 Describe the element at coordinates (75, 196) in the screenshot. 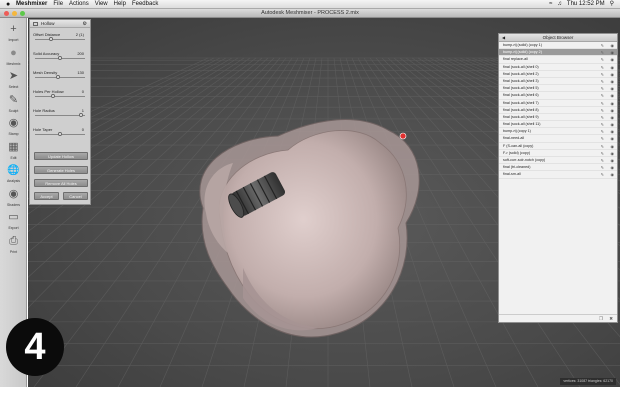

I see `cancel-button: Cancel` at that location.